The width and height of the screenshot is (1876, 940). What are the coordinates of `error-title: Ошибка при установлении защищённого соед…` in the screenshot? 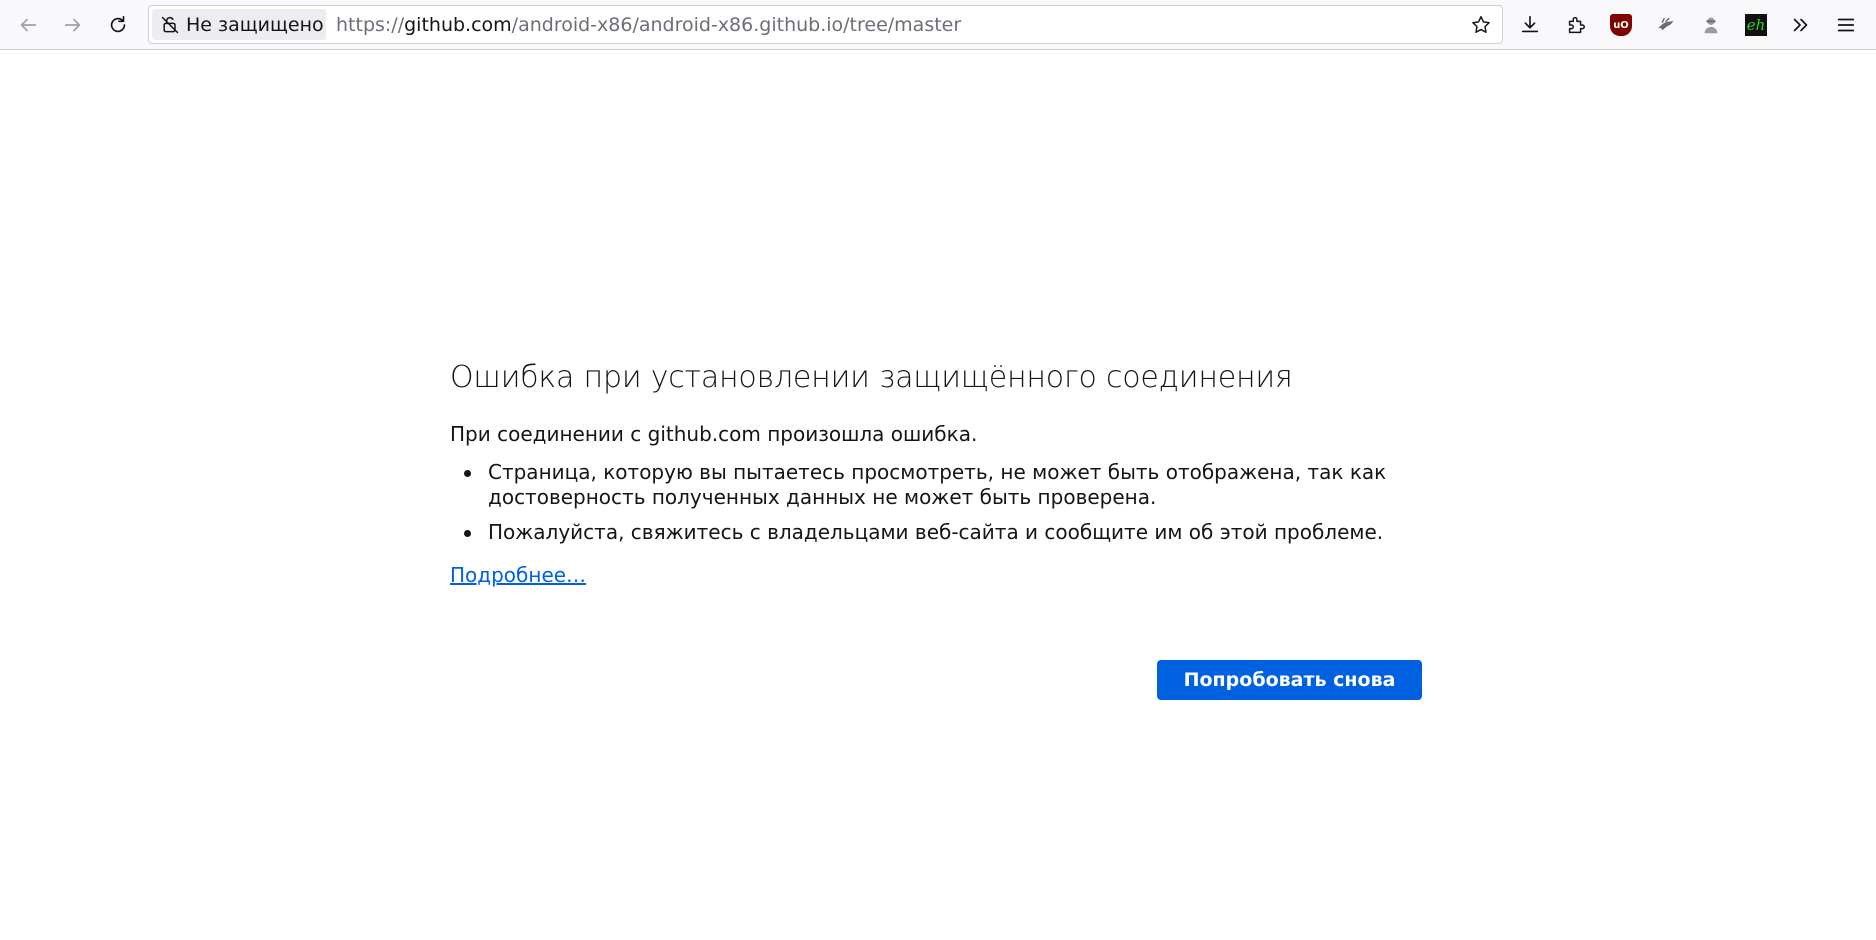 It's located at (871, 377).